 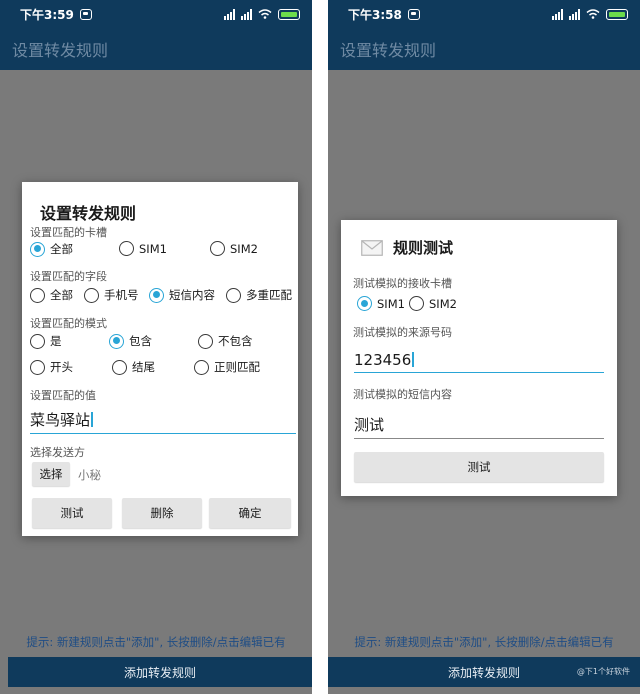 I want to click on mode-radio-is: 是, so click(x=46, y=341).